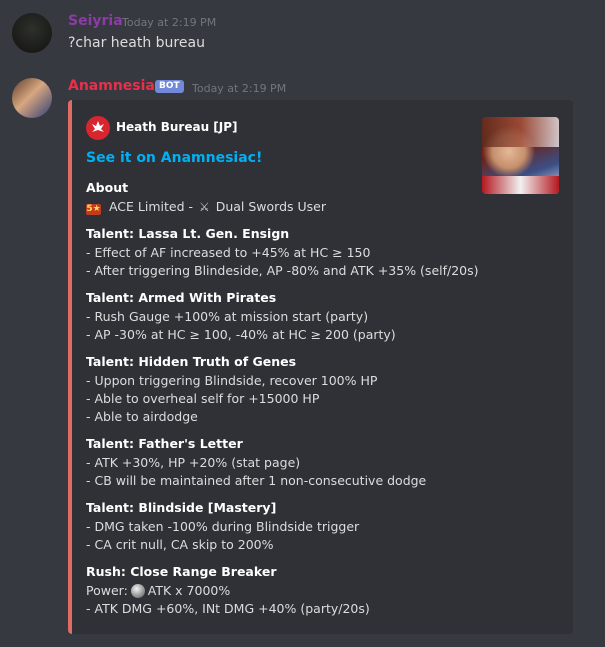 The height and width of the screenshot is (647, 605). I want to click on rush-power-line: Power: ATK x 7000%, so click(158, 590).